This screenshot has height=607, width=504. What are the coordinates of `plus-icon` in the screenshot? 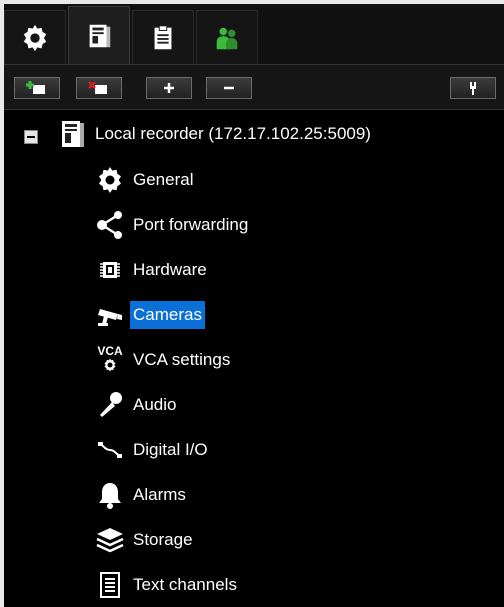 It's located at (169, 88).